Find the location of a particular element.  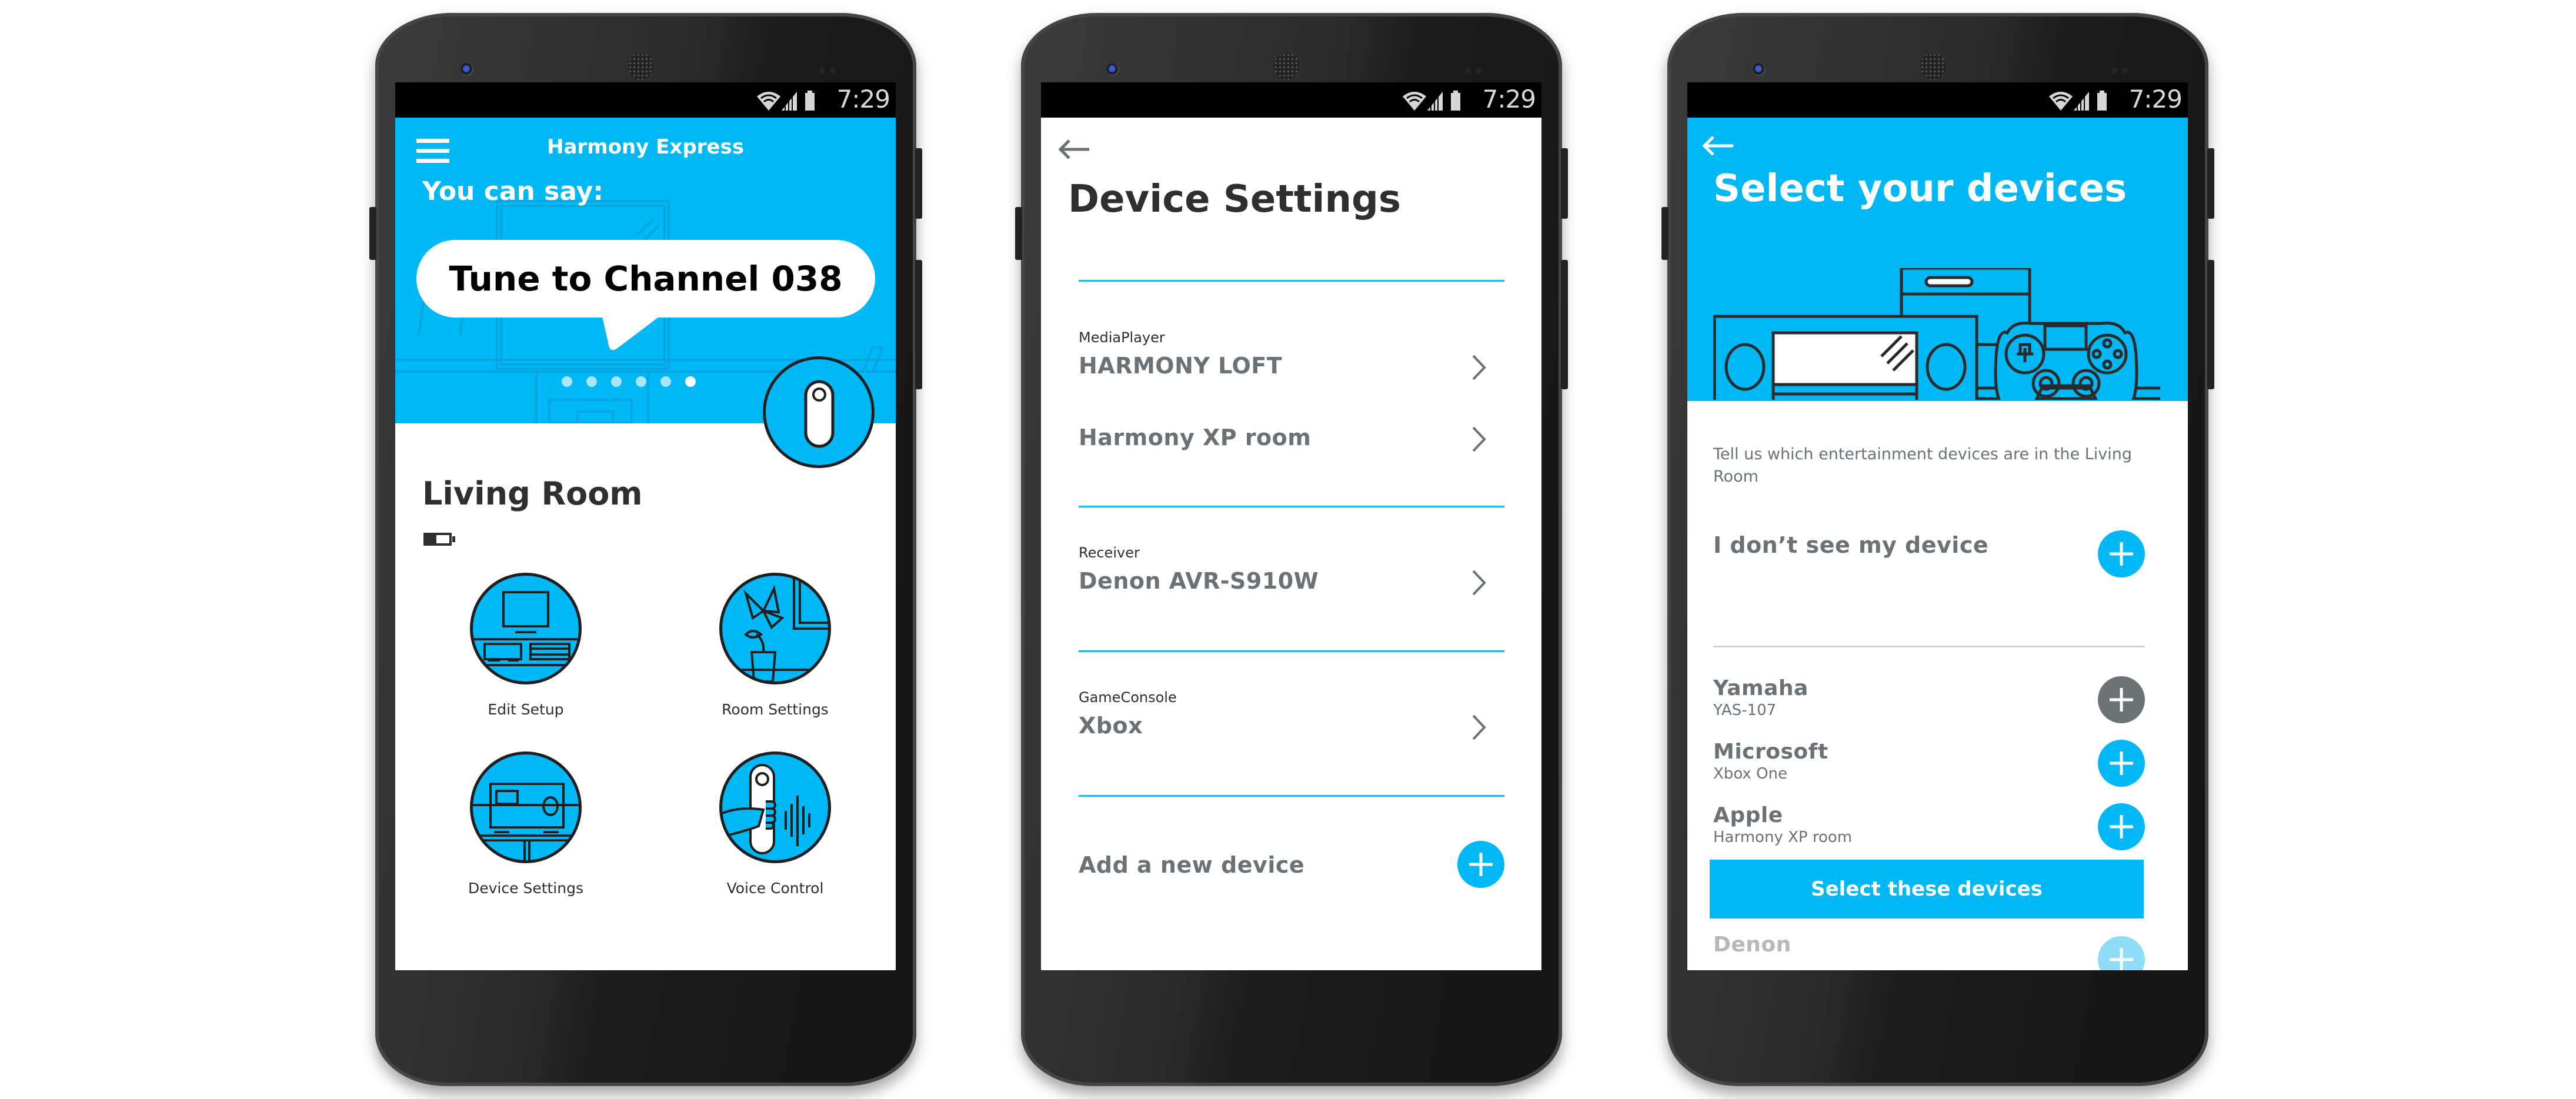

device-name: Xbox is located at coordinates (1111, 726).